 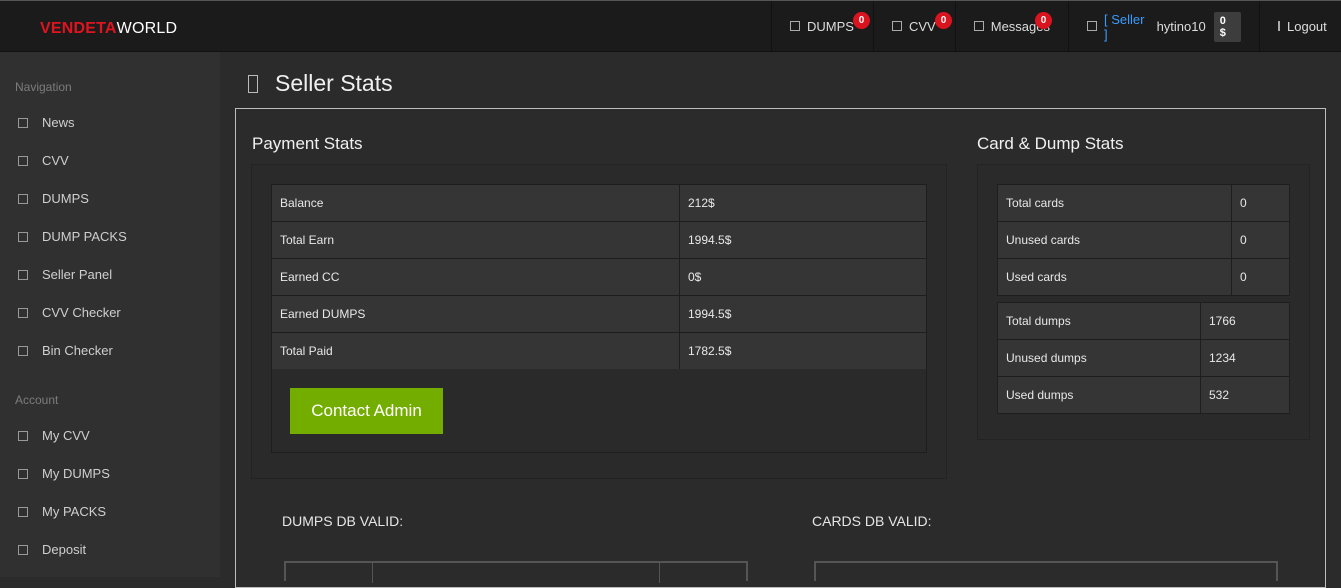 What do you see at coordinates (1011, 26) in the screenshot?
I see `nav-messages: Messages 0` at bounding box center [1011, 26].